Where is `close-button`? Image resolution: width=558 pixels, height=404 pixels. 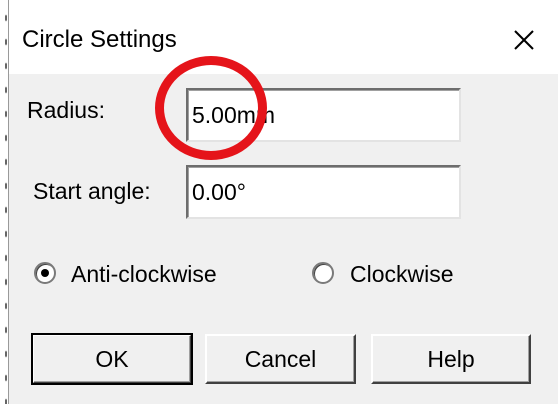 close-button is located at coordinates (524, 40).